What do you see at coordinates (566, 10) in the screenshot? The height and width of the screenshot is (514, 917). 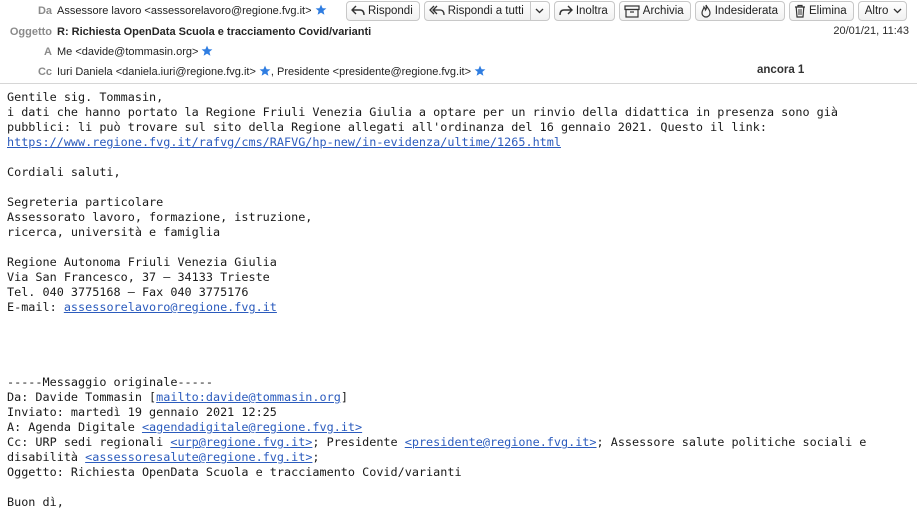 I see `forward-icon` at bounding box center [566, 10].